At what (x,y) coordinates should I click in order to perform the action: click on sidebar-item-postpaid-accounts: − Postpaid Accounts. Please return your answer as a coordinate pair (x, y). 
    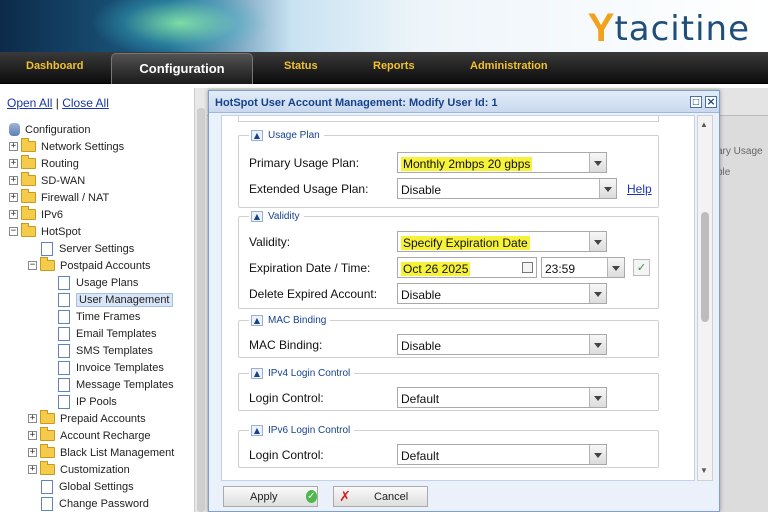
    Looking at the image, I should click on (89, 265).